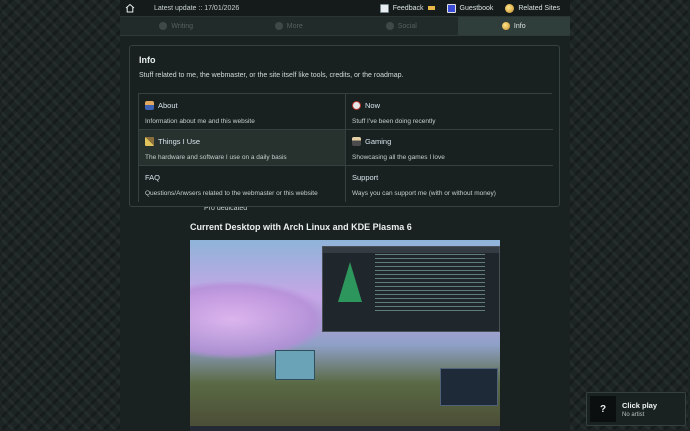 This screenshot has width=690, height=431. Describe the element at coordinates (182, 26) in the screenshot. I see `tab-label: Writing` at that location.